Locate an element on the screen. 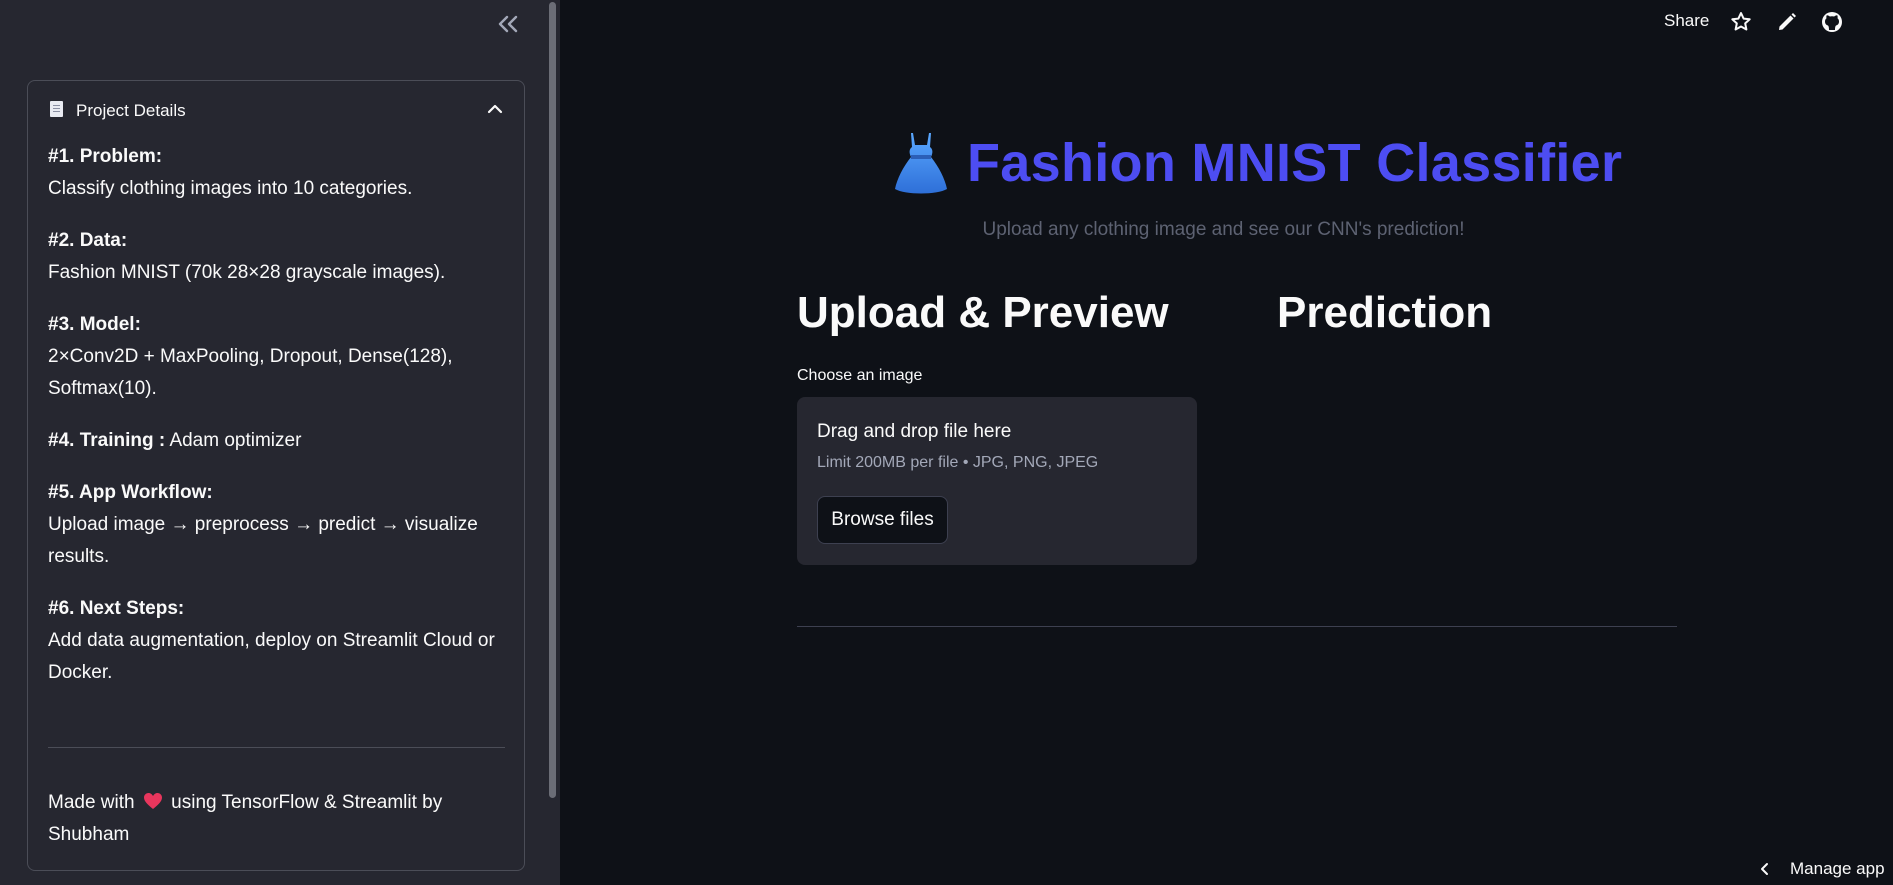  manage-app-label: Manage app is located at coordinates (1837, 868).